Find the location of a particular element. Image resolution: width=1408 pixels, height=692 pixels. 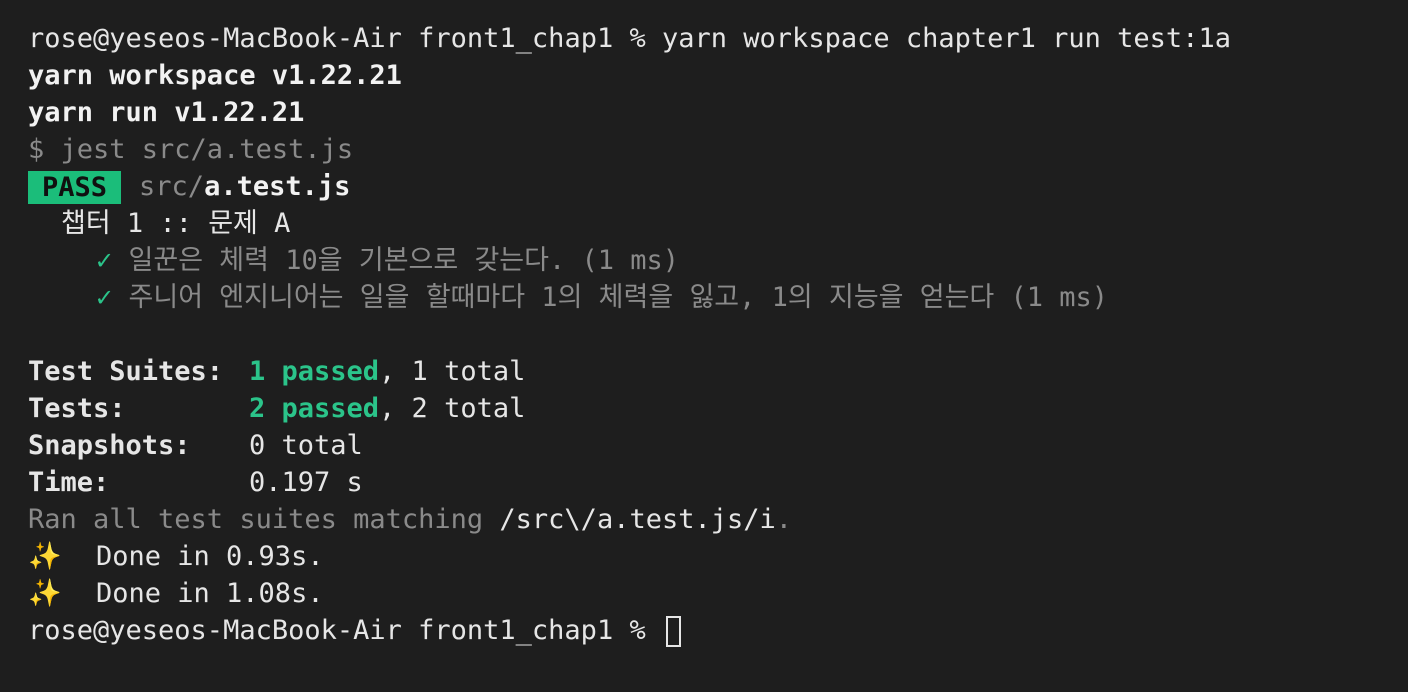

ran-pattern: /src\/a.test.js/i is located at coordinates (637, 519).